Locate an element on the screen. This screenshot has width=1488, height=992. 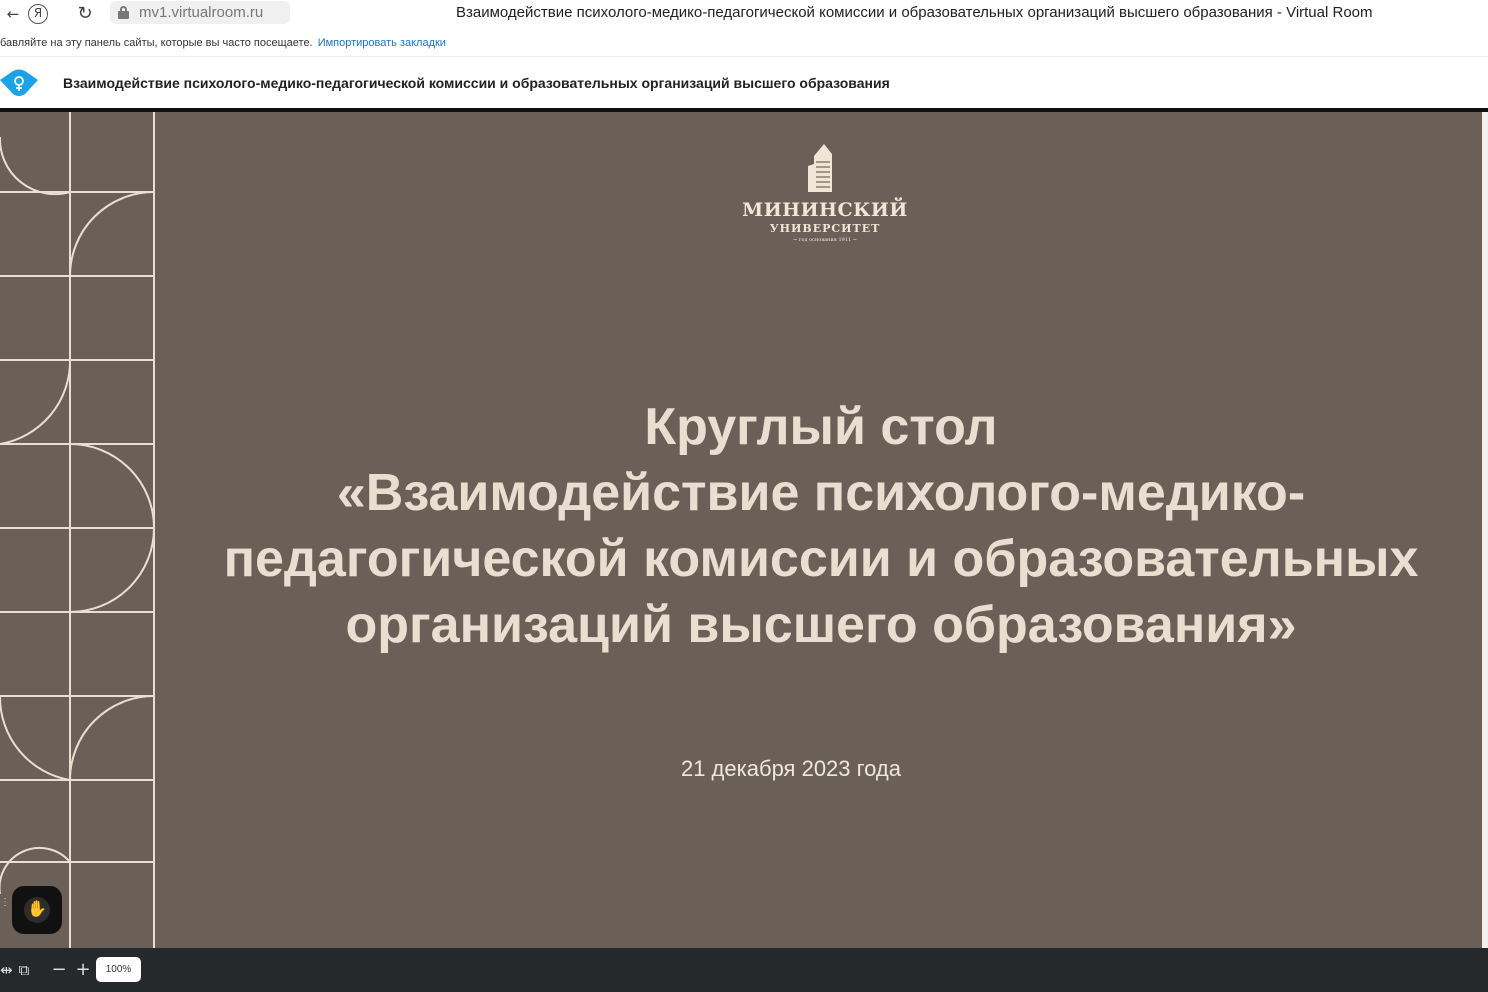
import-bookmarks-link: Импортировать закладки is located at coordinates (382, 43).